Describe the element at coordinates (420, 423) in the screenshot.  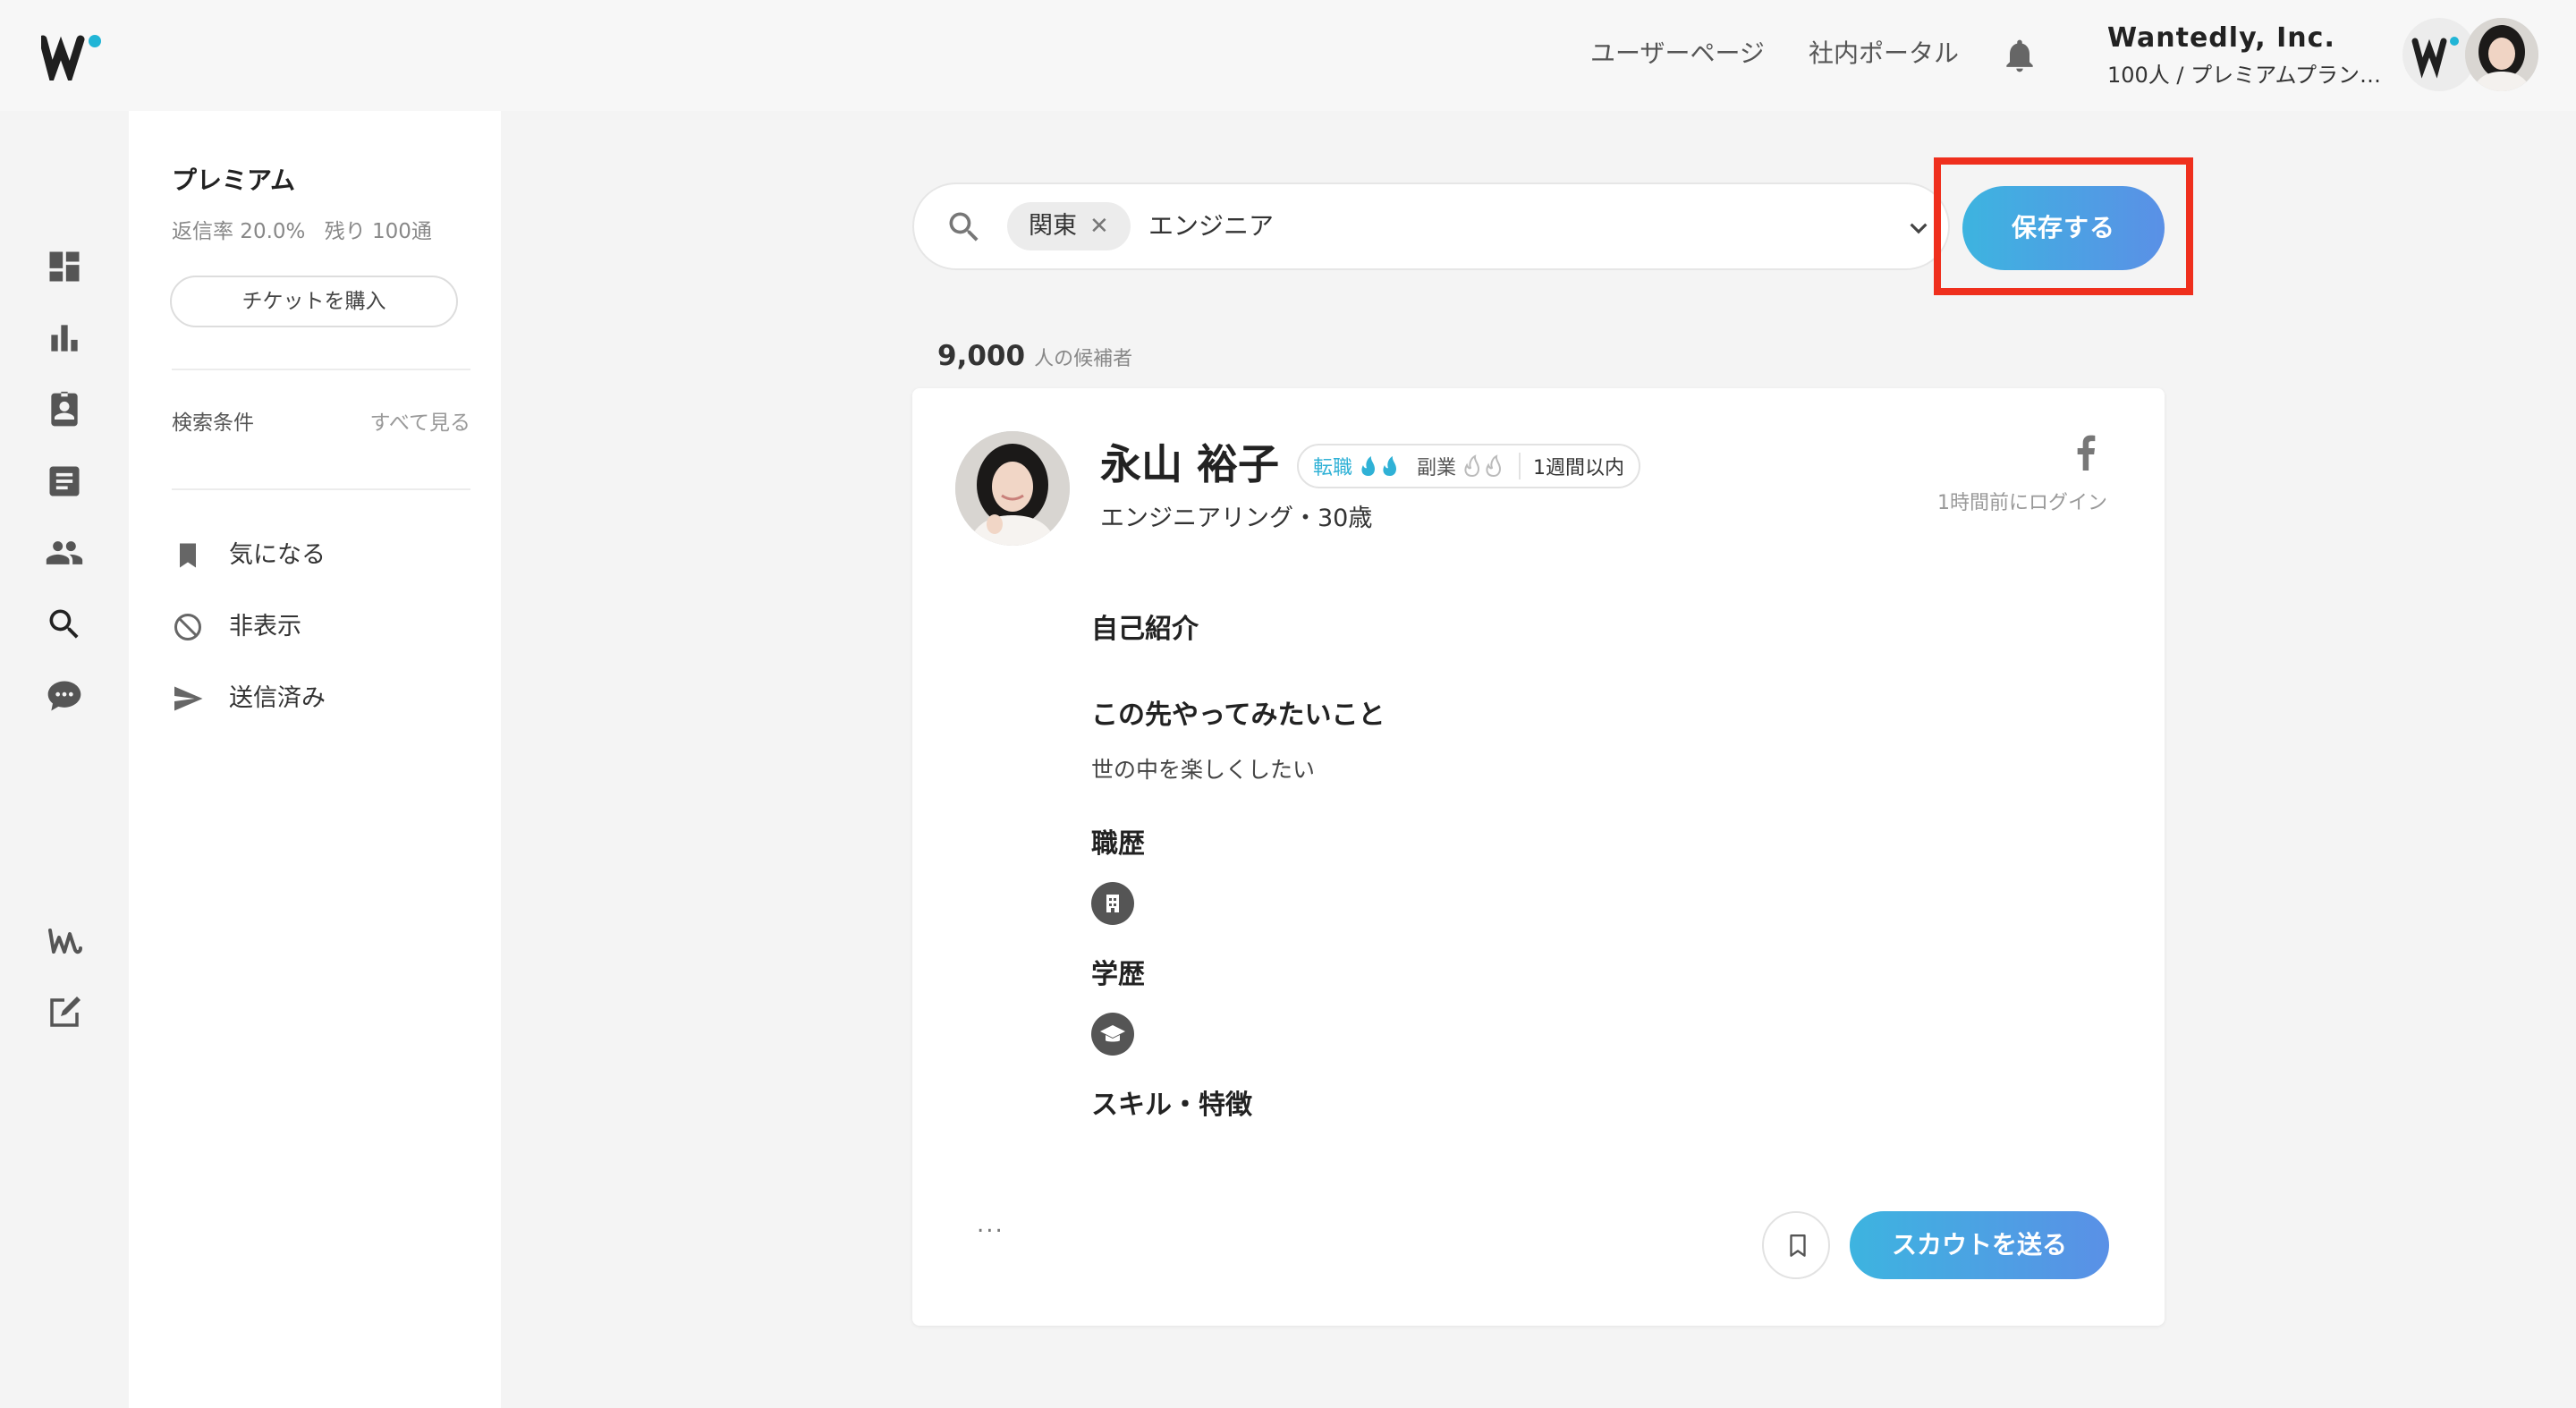
I see `see-all-link: すべて見る` at that location.